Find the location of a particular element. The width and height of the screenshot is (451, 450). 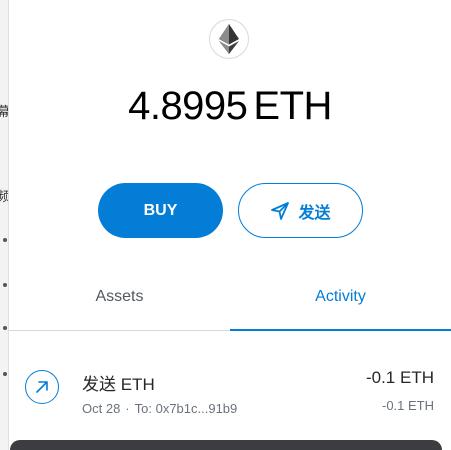

transaction-secondary-amount: -0.1 ETH is located at coordinates (407, 405).